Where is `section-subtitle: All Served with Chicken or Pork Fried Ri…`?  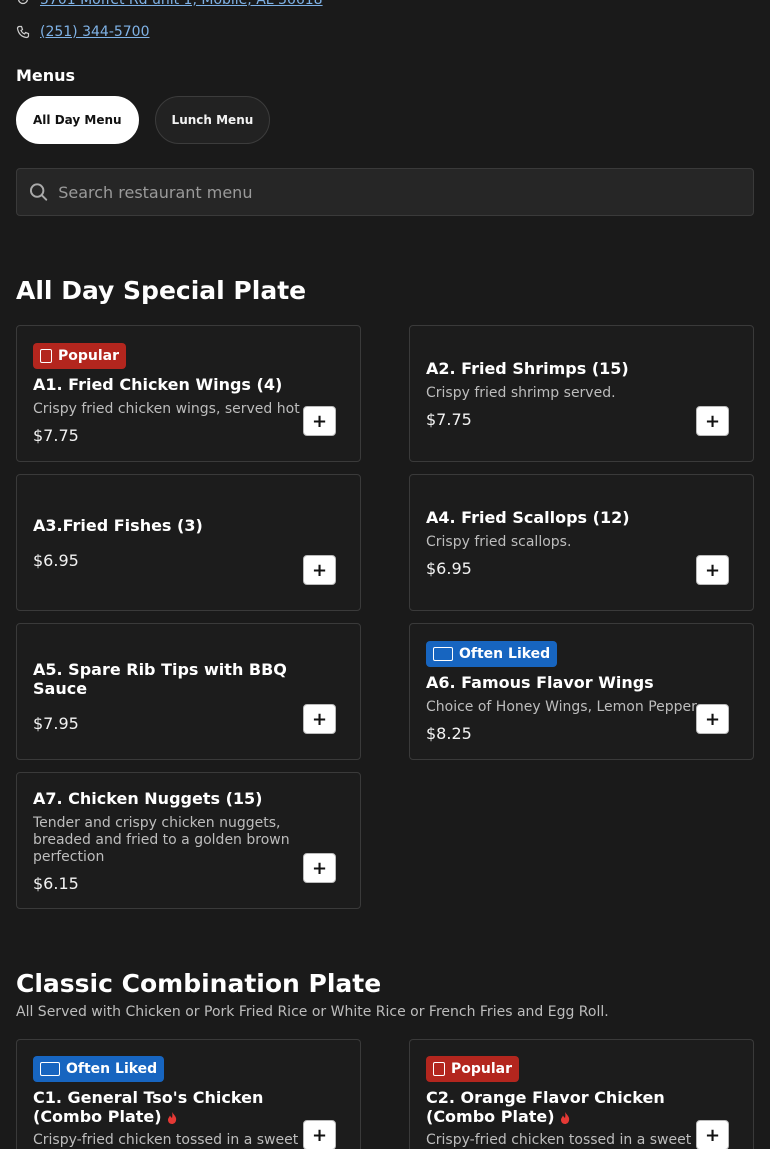 section-subtitle: All Served with Chicken or Pork Fried Ri… is located at coordinates (312, 1012).